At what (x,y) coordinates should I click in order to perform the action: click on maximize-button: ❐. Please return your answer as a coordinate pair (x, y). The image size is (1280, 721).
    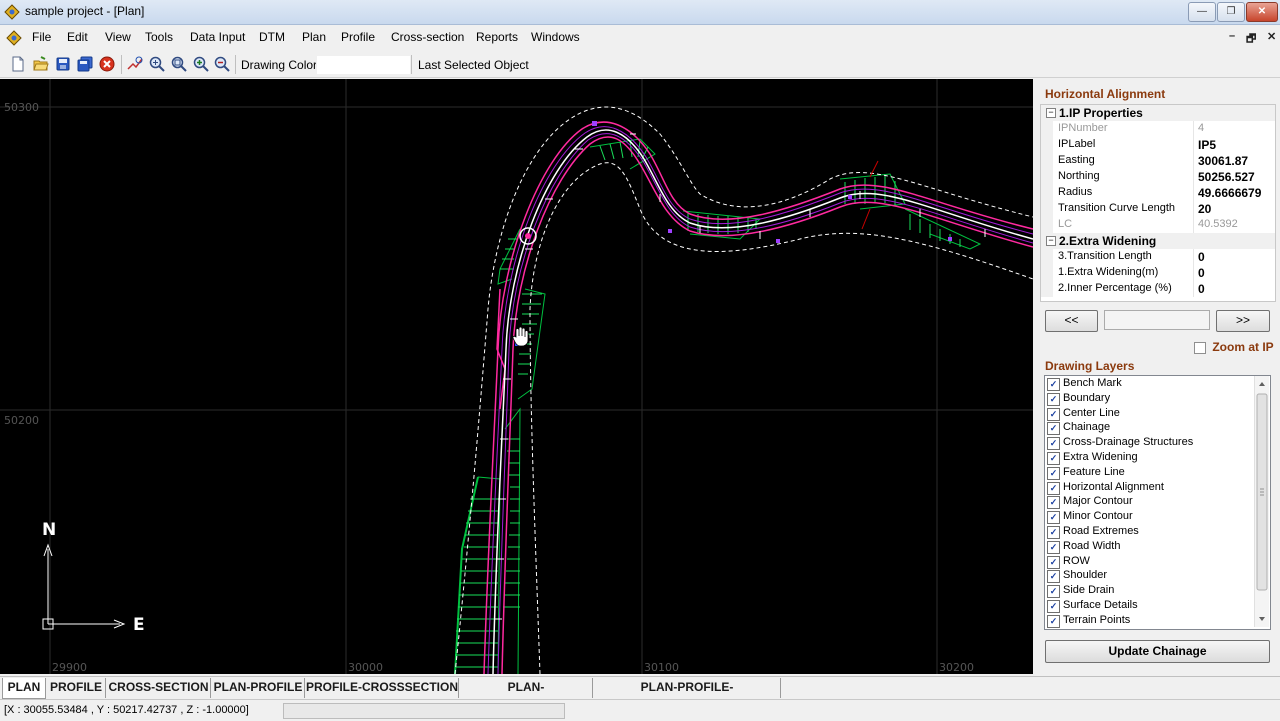
    Looking at the image, I should click on (1231, 12).